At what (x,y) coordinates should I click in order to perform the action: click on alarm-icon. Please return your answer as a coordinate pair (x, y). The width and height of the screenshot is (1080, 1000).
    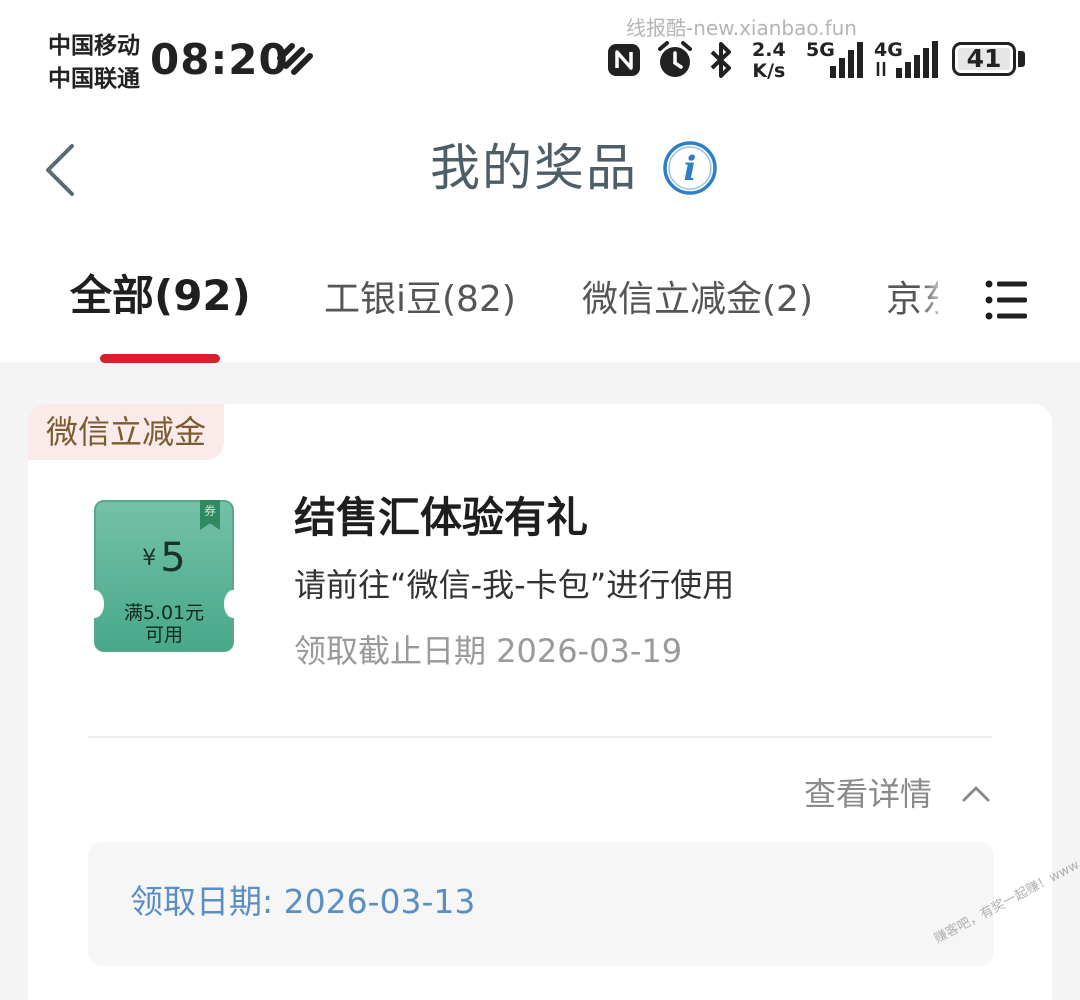
    Looking at the image, I should click on (675, 59).